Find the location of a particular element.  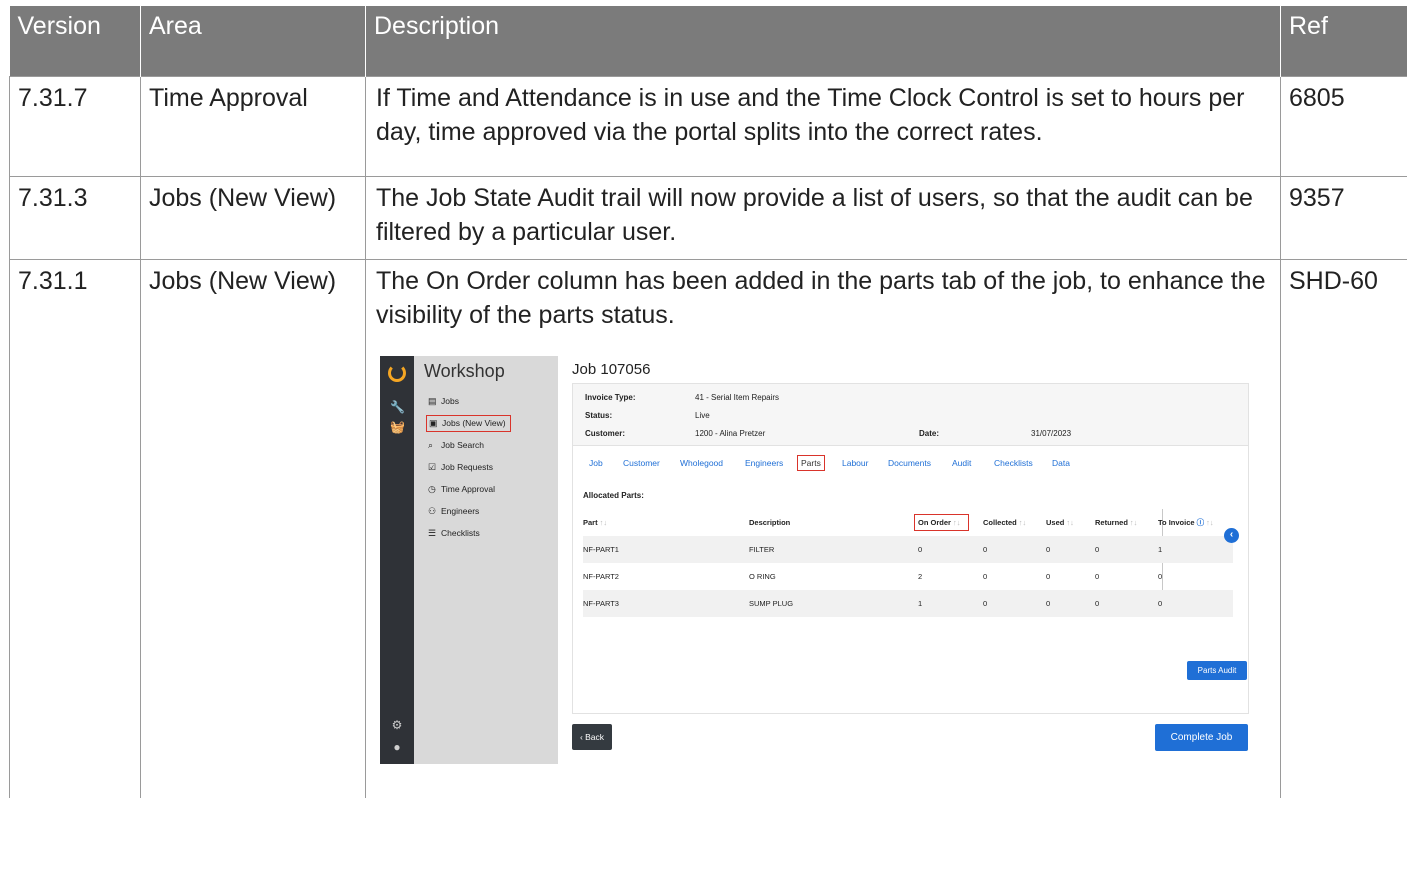

date-label: Date: is located at coordinates (929, 433).